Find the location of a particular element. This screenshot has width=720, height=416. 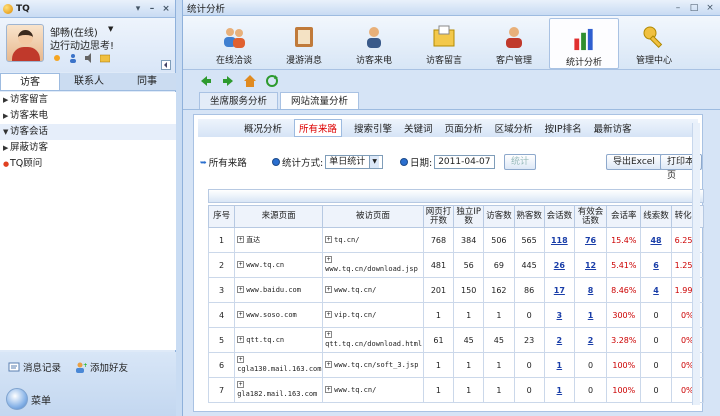

tool-statistics: 统计分析 is located at coordinates (584, 43).